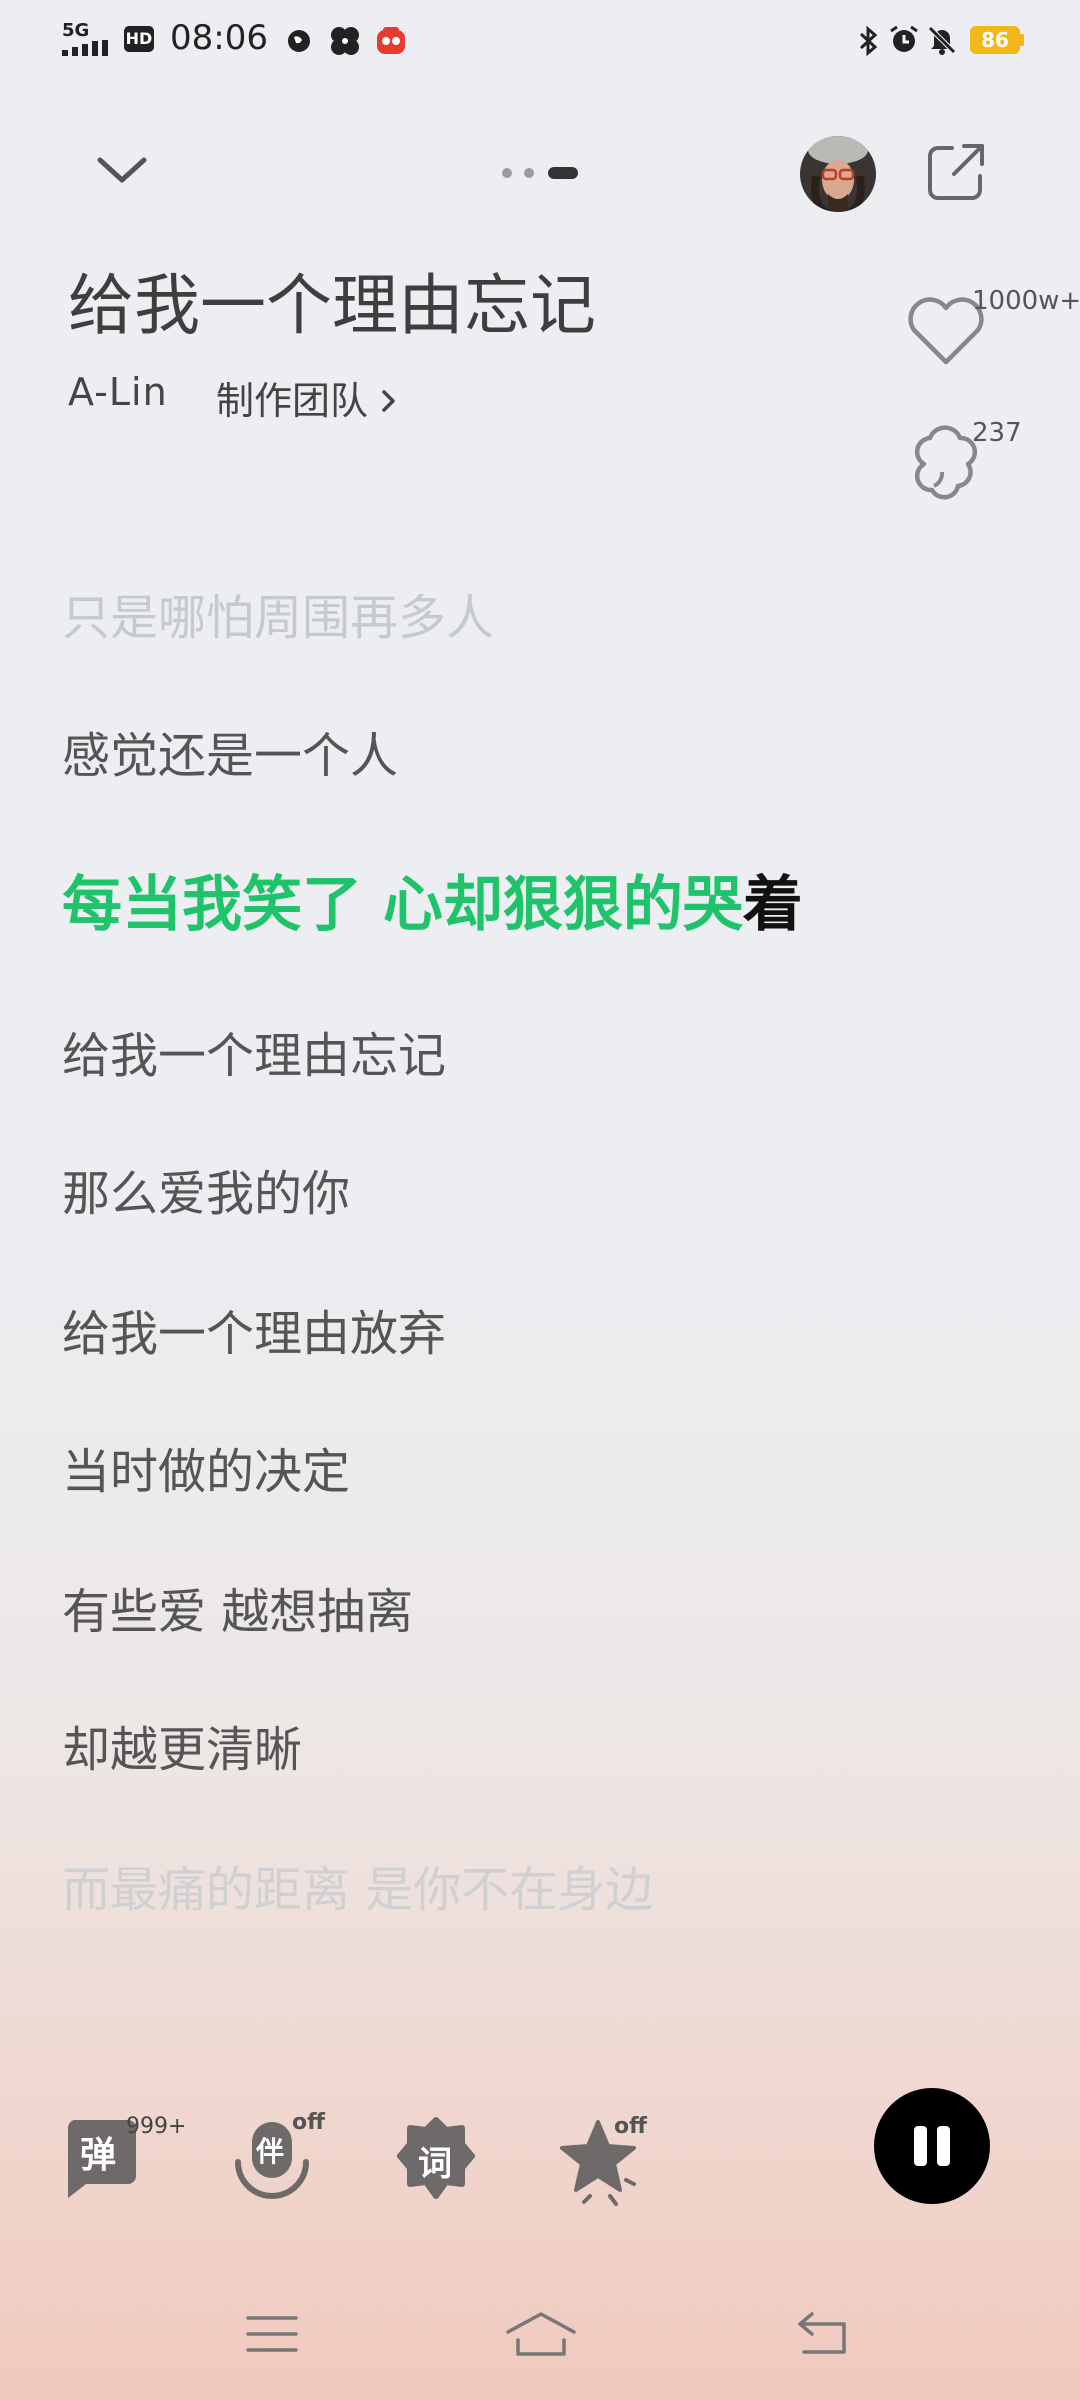 This screenshot has width=1080, height=2400. What do you see at coordinates (118, 392) in the screenshot?
I see `artist-name: A-Lin` at bounding box center [118, 392].